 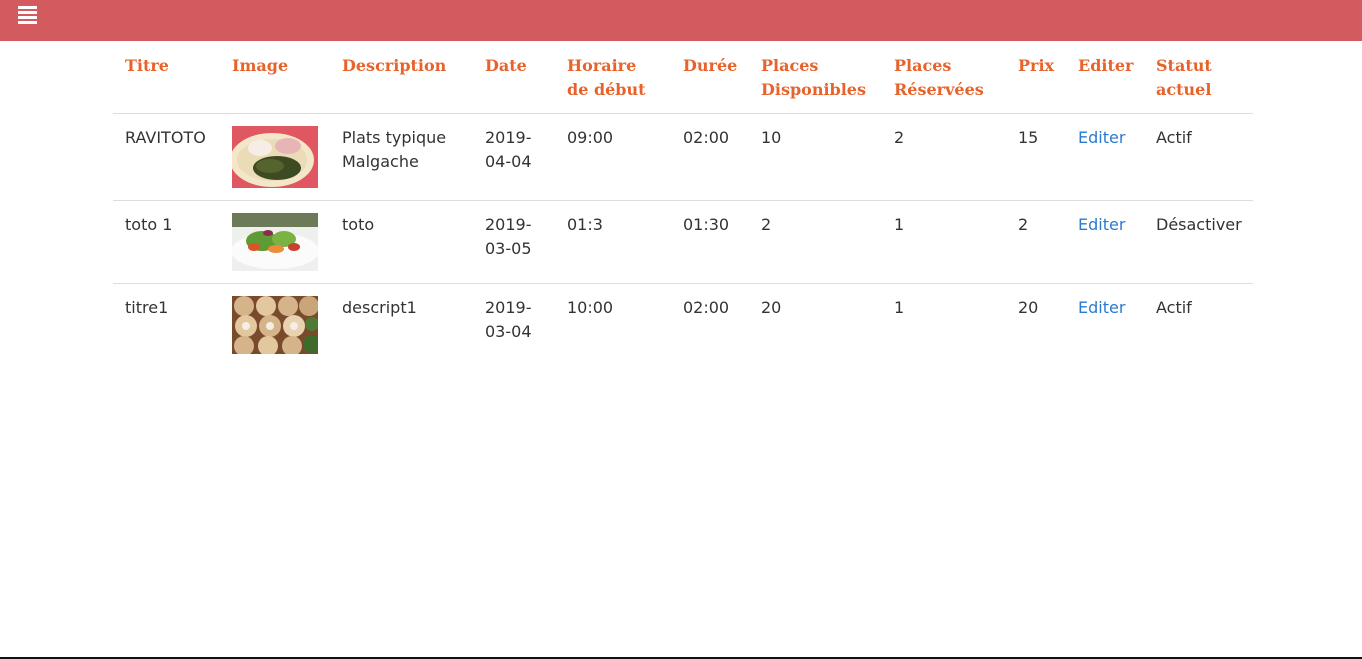 I want to click on salad-plate-image, so click(x=275, y=242).